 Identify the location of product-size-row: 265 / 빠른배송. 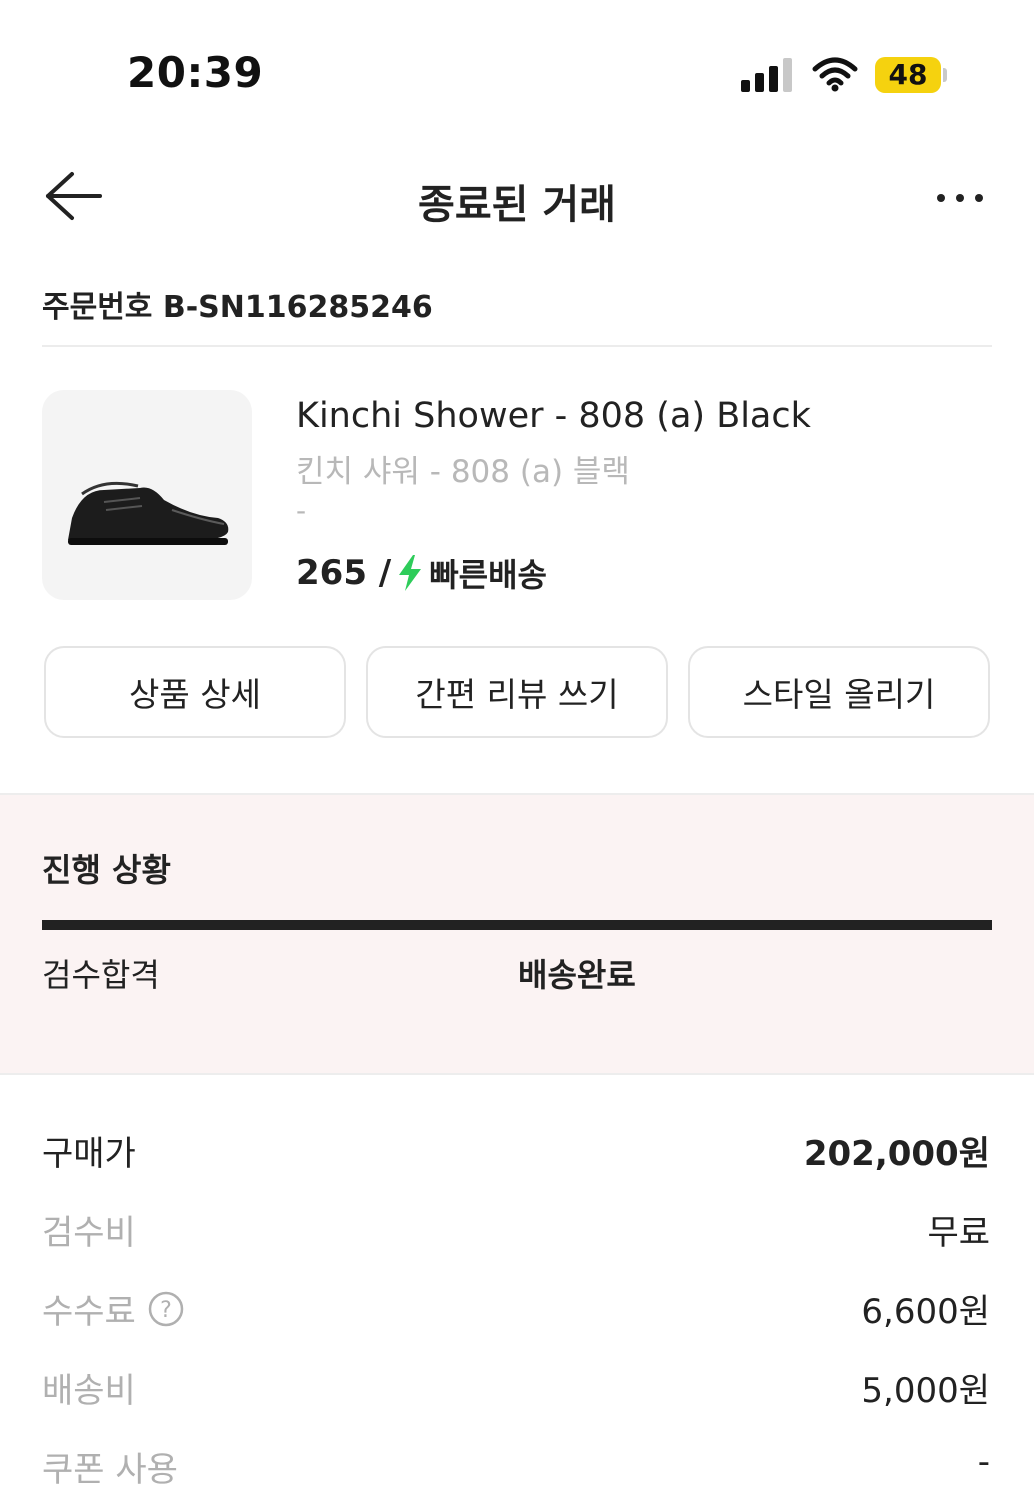
(421, 573).